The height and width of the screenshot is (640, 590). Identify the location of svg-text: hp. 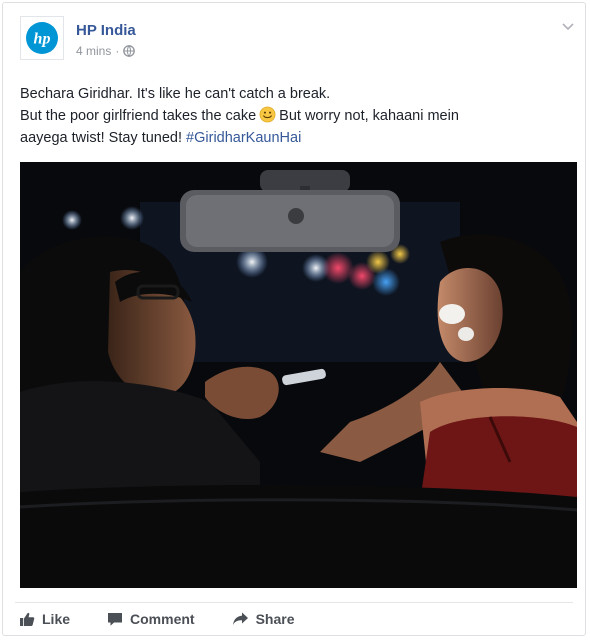
(42, 39).